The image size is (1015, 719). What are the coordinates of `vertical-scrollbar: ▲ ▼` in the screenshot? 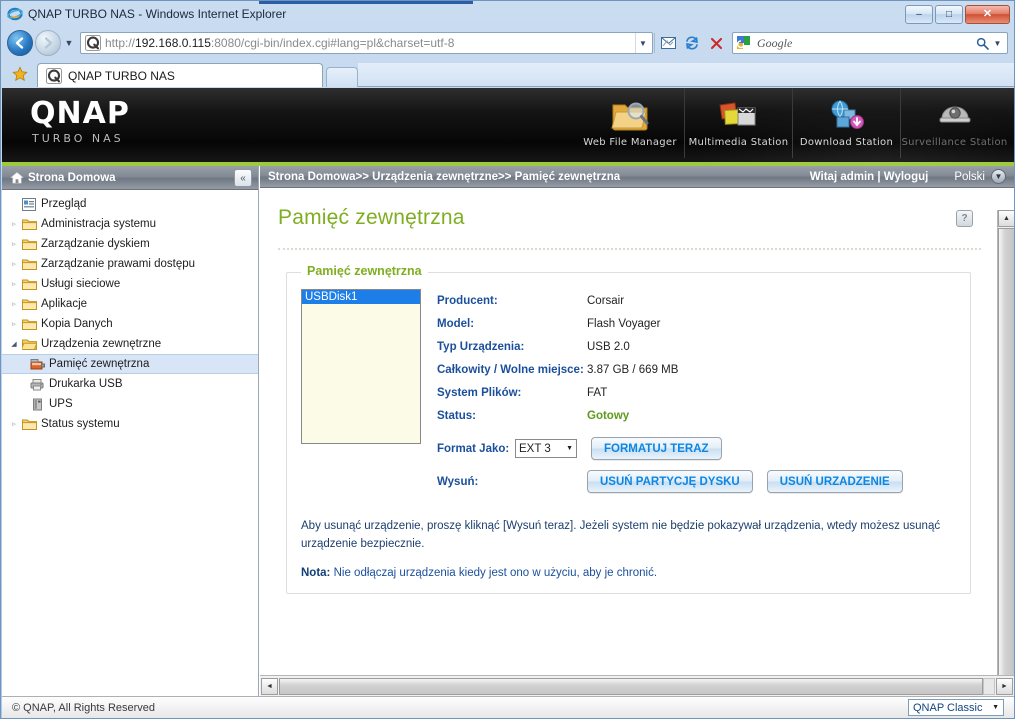 It's located at (1005, 453).